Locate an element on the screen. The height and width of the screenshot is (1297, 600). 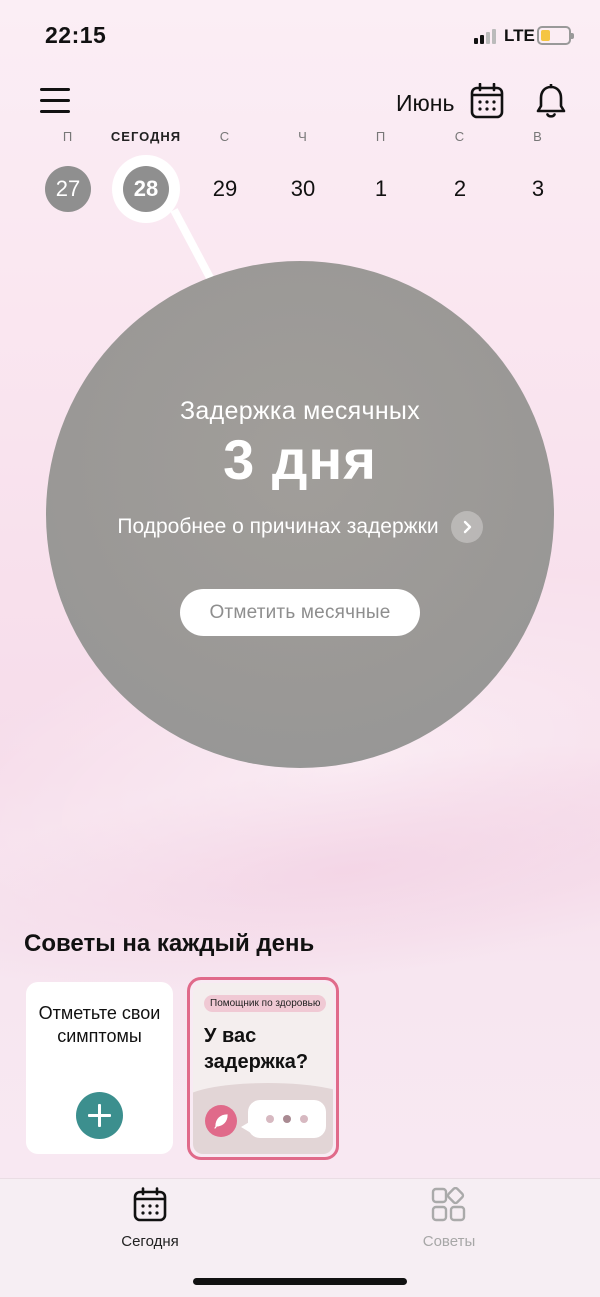
weekday-label: Ч is located at coordinates (303, 136).